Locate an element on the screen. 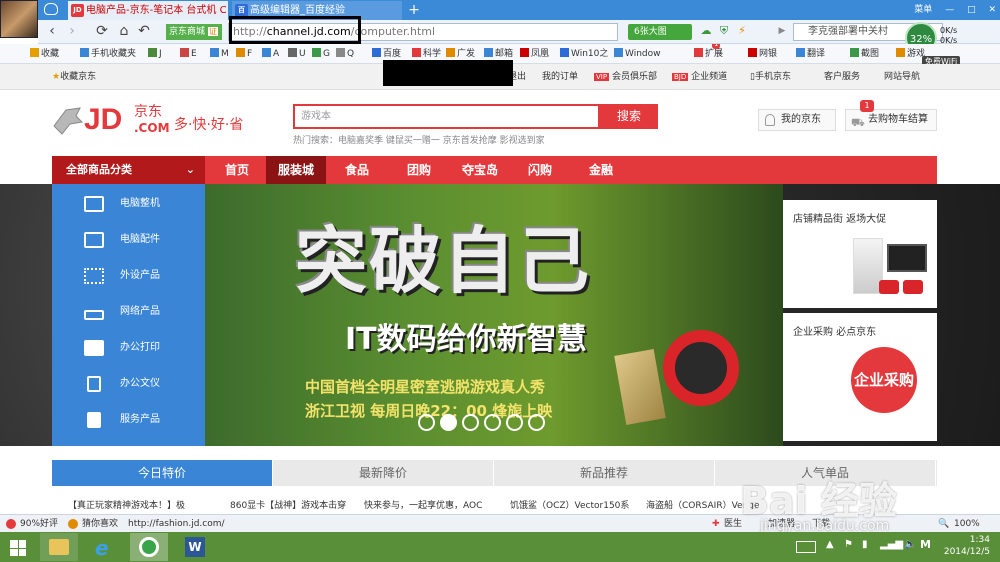 This screenshot has width=1000, height=562. zoom-level: 100% is located at coordinates (967, 524).